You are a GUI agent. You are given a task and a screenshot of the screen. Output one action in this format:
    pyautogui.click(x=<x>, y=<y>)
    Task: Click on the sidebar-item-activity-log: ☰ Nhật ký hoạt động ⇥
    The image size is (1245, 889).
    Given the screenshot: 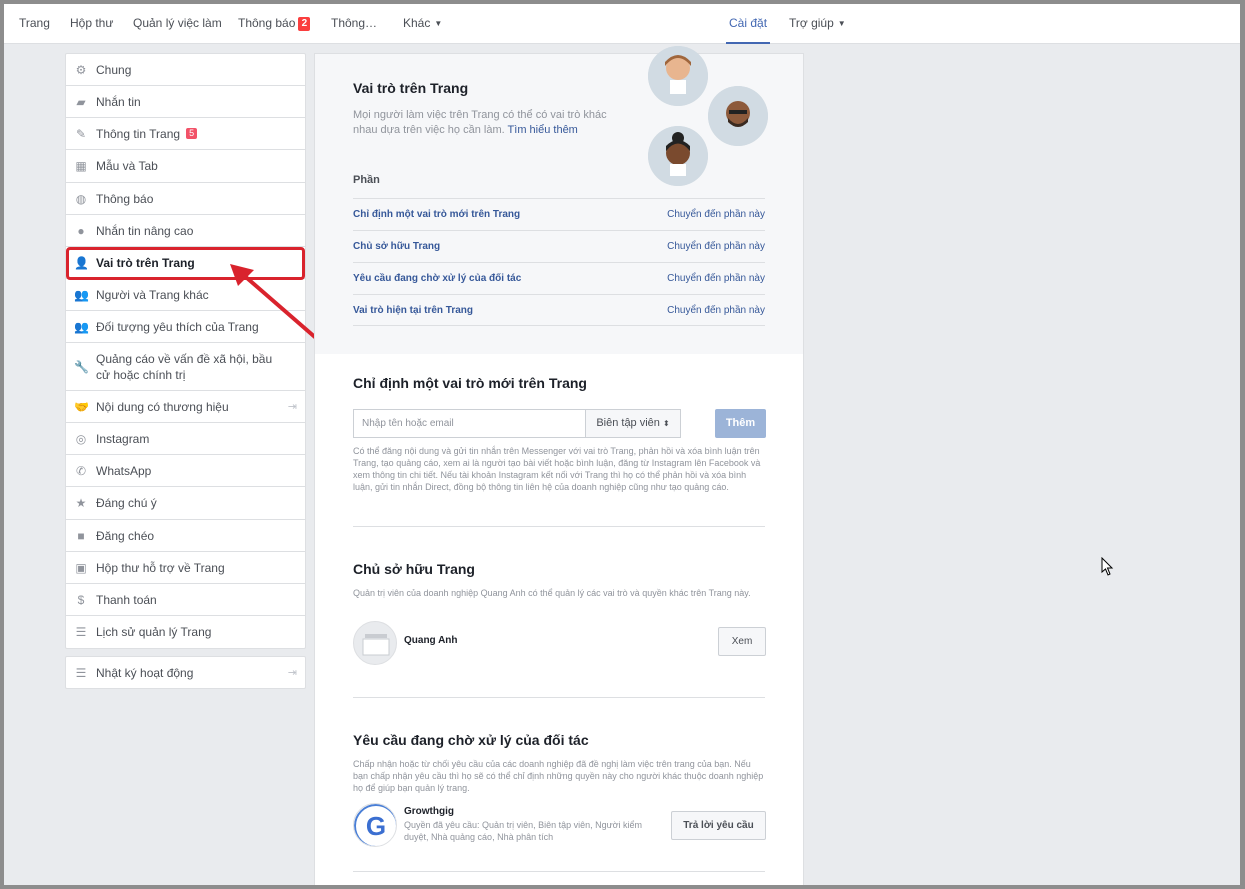 What is the action you would take?
    pyautogui.click(x=185, y=672)
    